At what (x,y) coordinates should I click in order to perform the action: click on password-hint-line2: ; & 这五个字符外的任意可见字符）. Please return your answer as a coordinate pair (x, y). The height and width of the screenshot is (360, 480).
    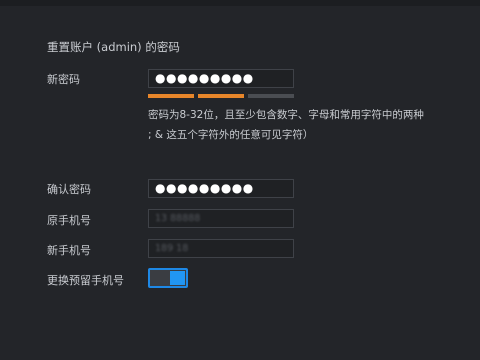
    Looking at the image, I should click on (231, 135).